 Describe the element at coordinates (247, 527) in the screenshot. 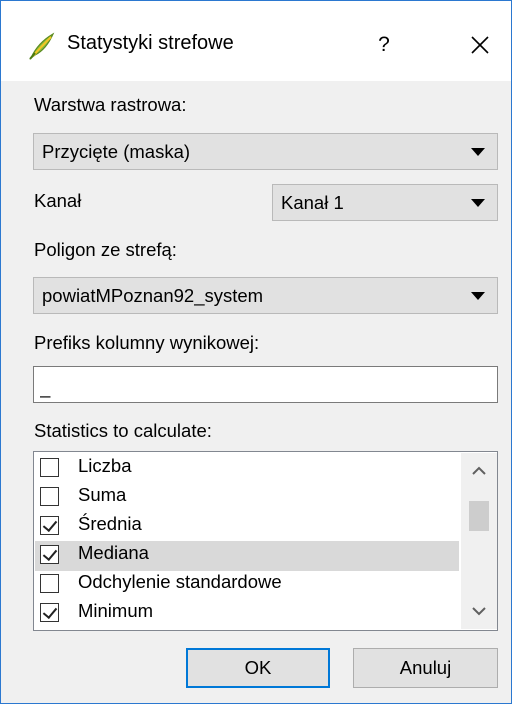

I see `list-item-srednia: Średnia` at that location.